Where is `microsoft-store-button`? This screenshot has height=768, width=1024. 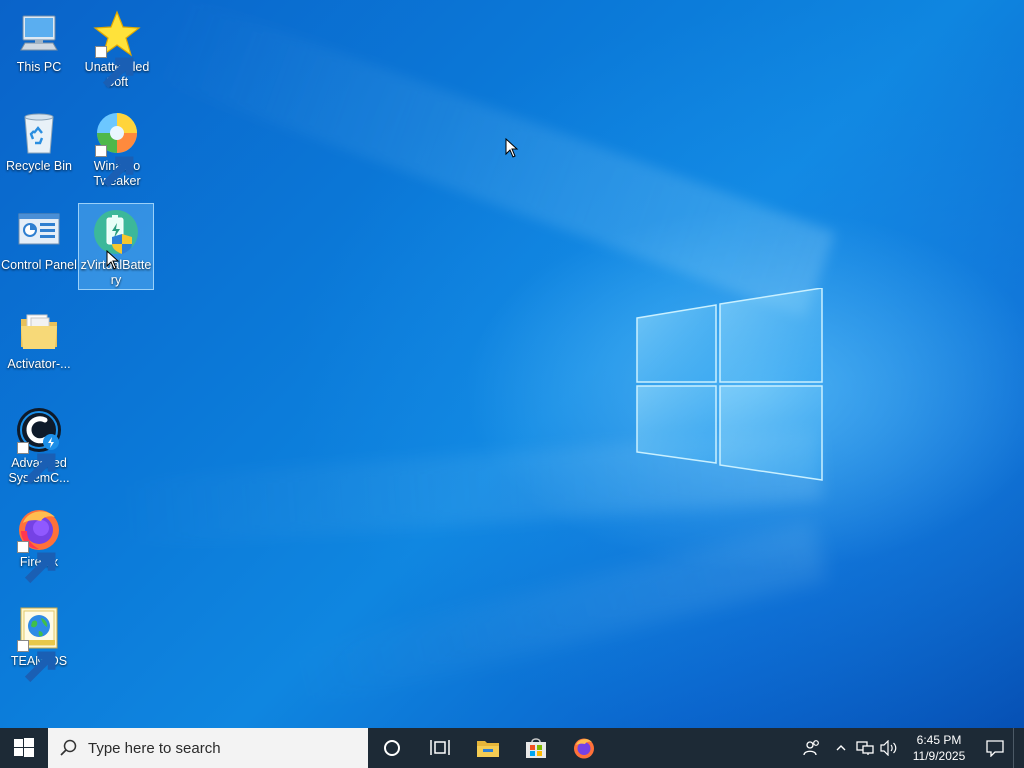 microsoft-store-button is located at coordinates (536, 748).